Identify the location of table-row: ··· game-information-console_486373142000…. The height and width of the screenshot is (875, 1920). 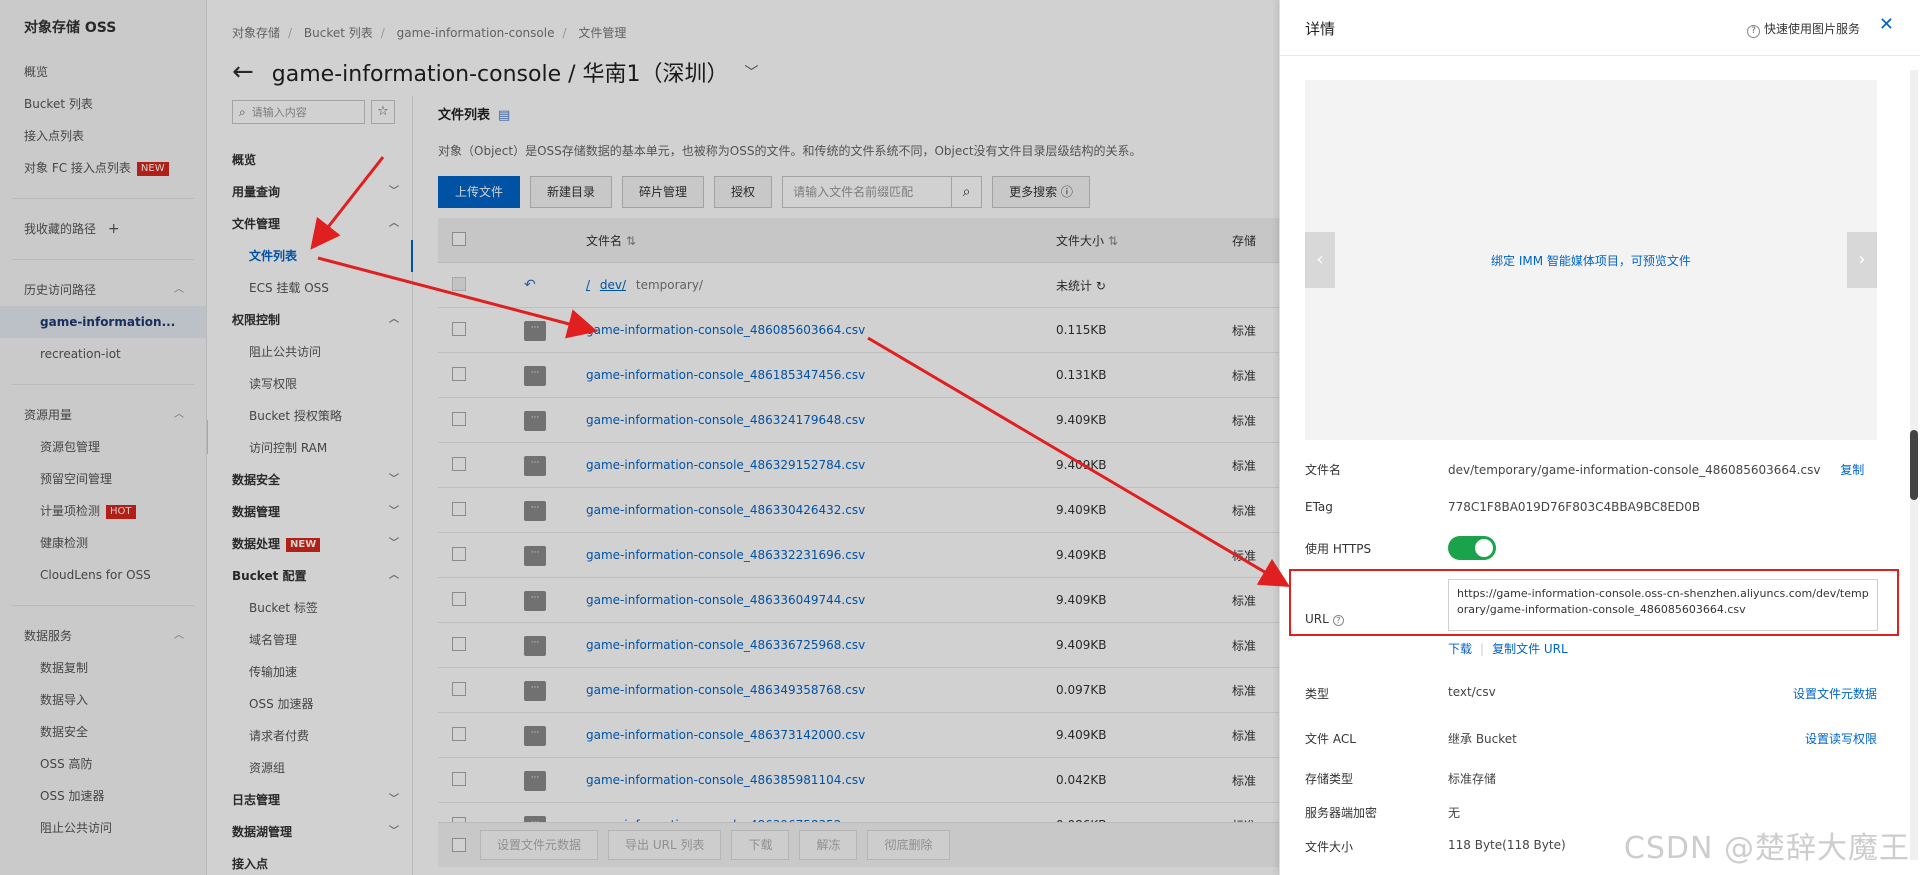
(858, 735).